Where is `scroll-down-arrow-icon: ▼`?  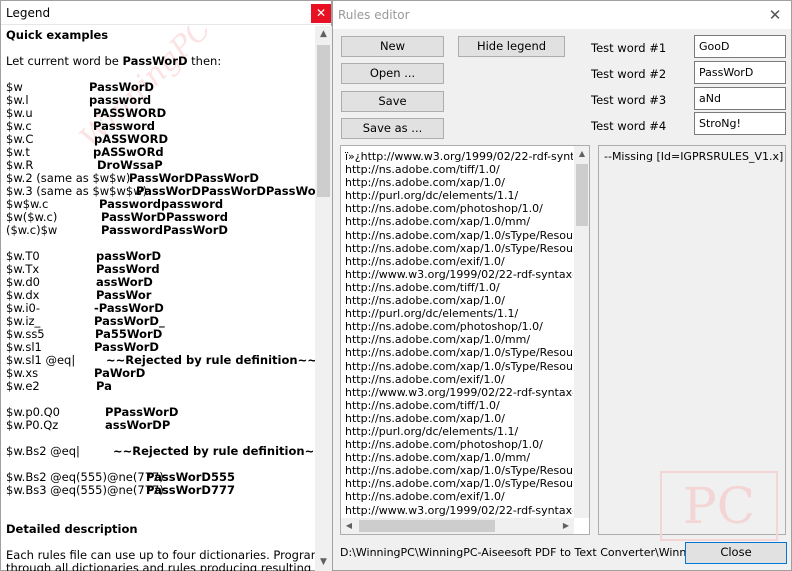 scroll-down-arrow-icon: ▼ is located at coordinates (323, 562).